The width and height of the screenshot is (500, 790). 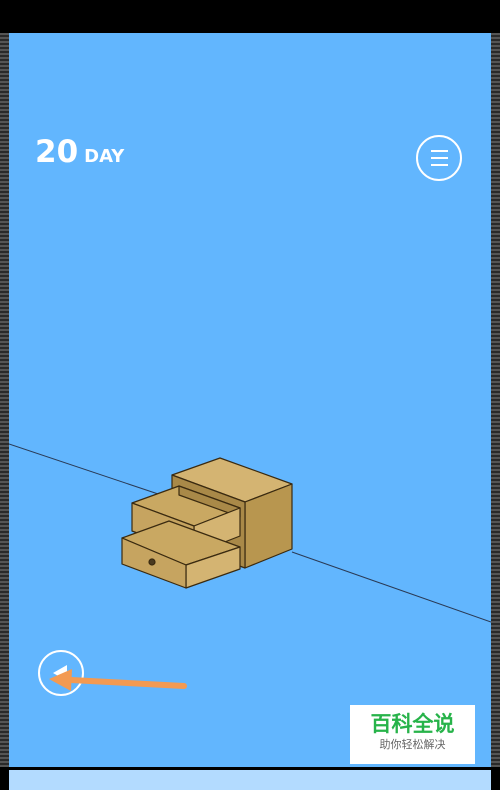 What do you see at coordinates (207, 523) in the screenshot?
I see `drawer-cabinet` at bounding box center [207, 523].